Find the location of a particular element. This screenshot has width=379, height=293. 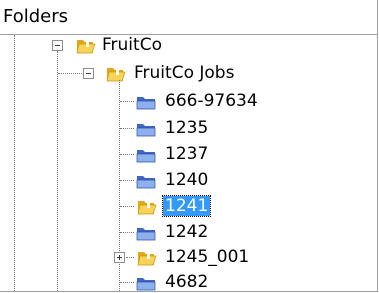

fruitco-collapse-toggle is located at coordinates (57, 45).